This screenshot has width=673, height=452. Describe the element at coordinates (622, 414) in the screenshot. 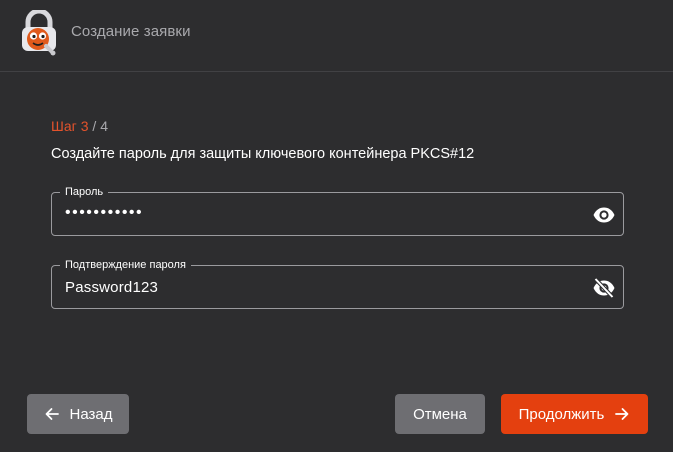

I see `arrow-right-icon` at that location.